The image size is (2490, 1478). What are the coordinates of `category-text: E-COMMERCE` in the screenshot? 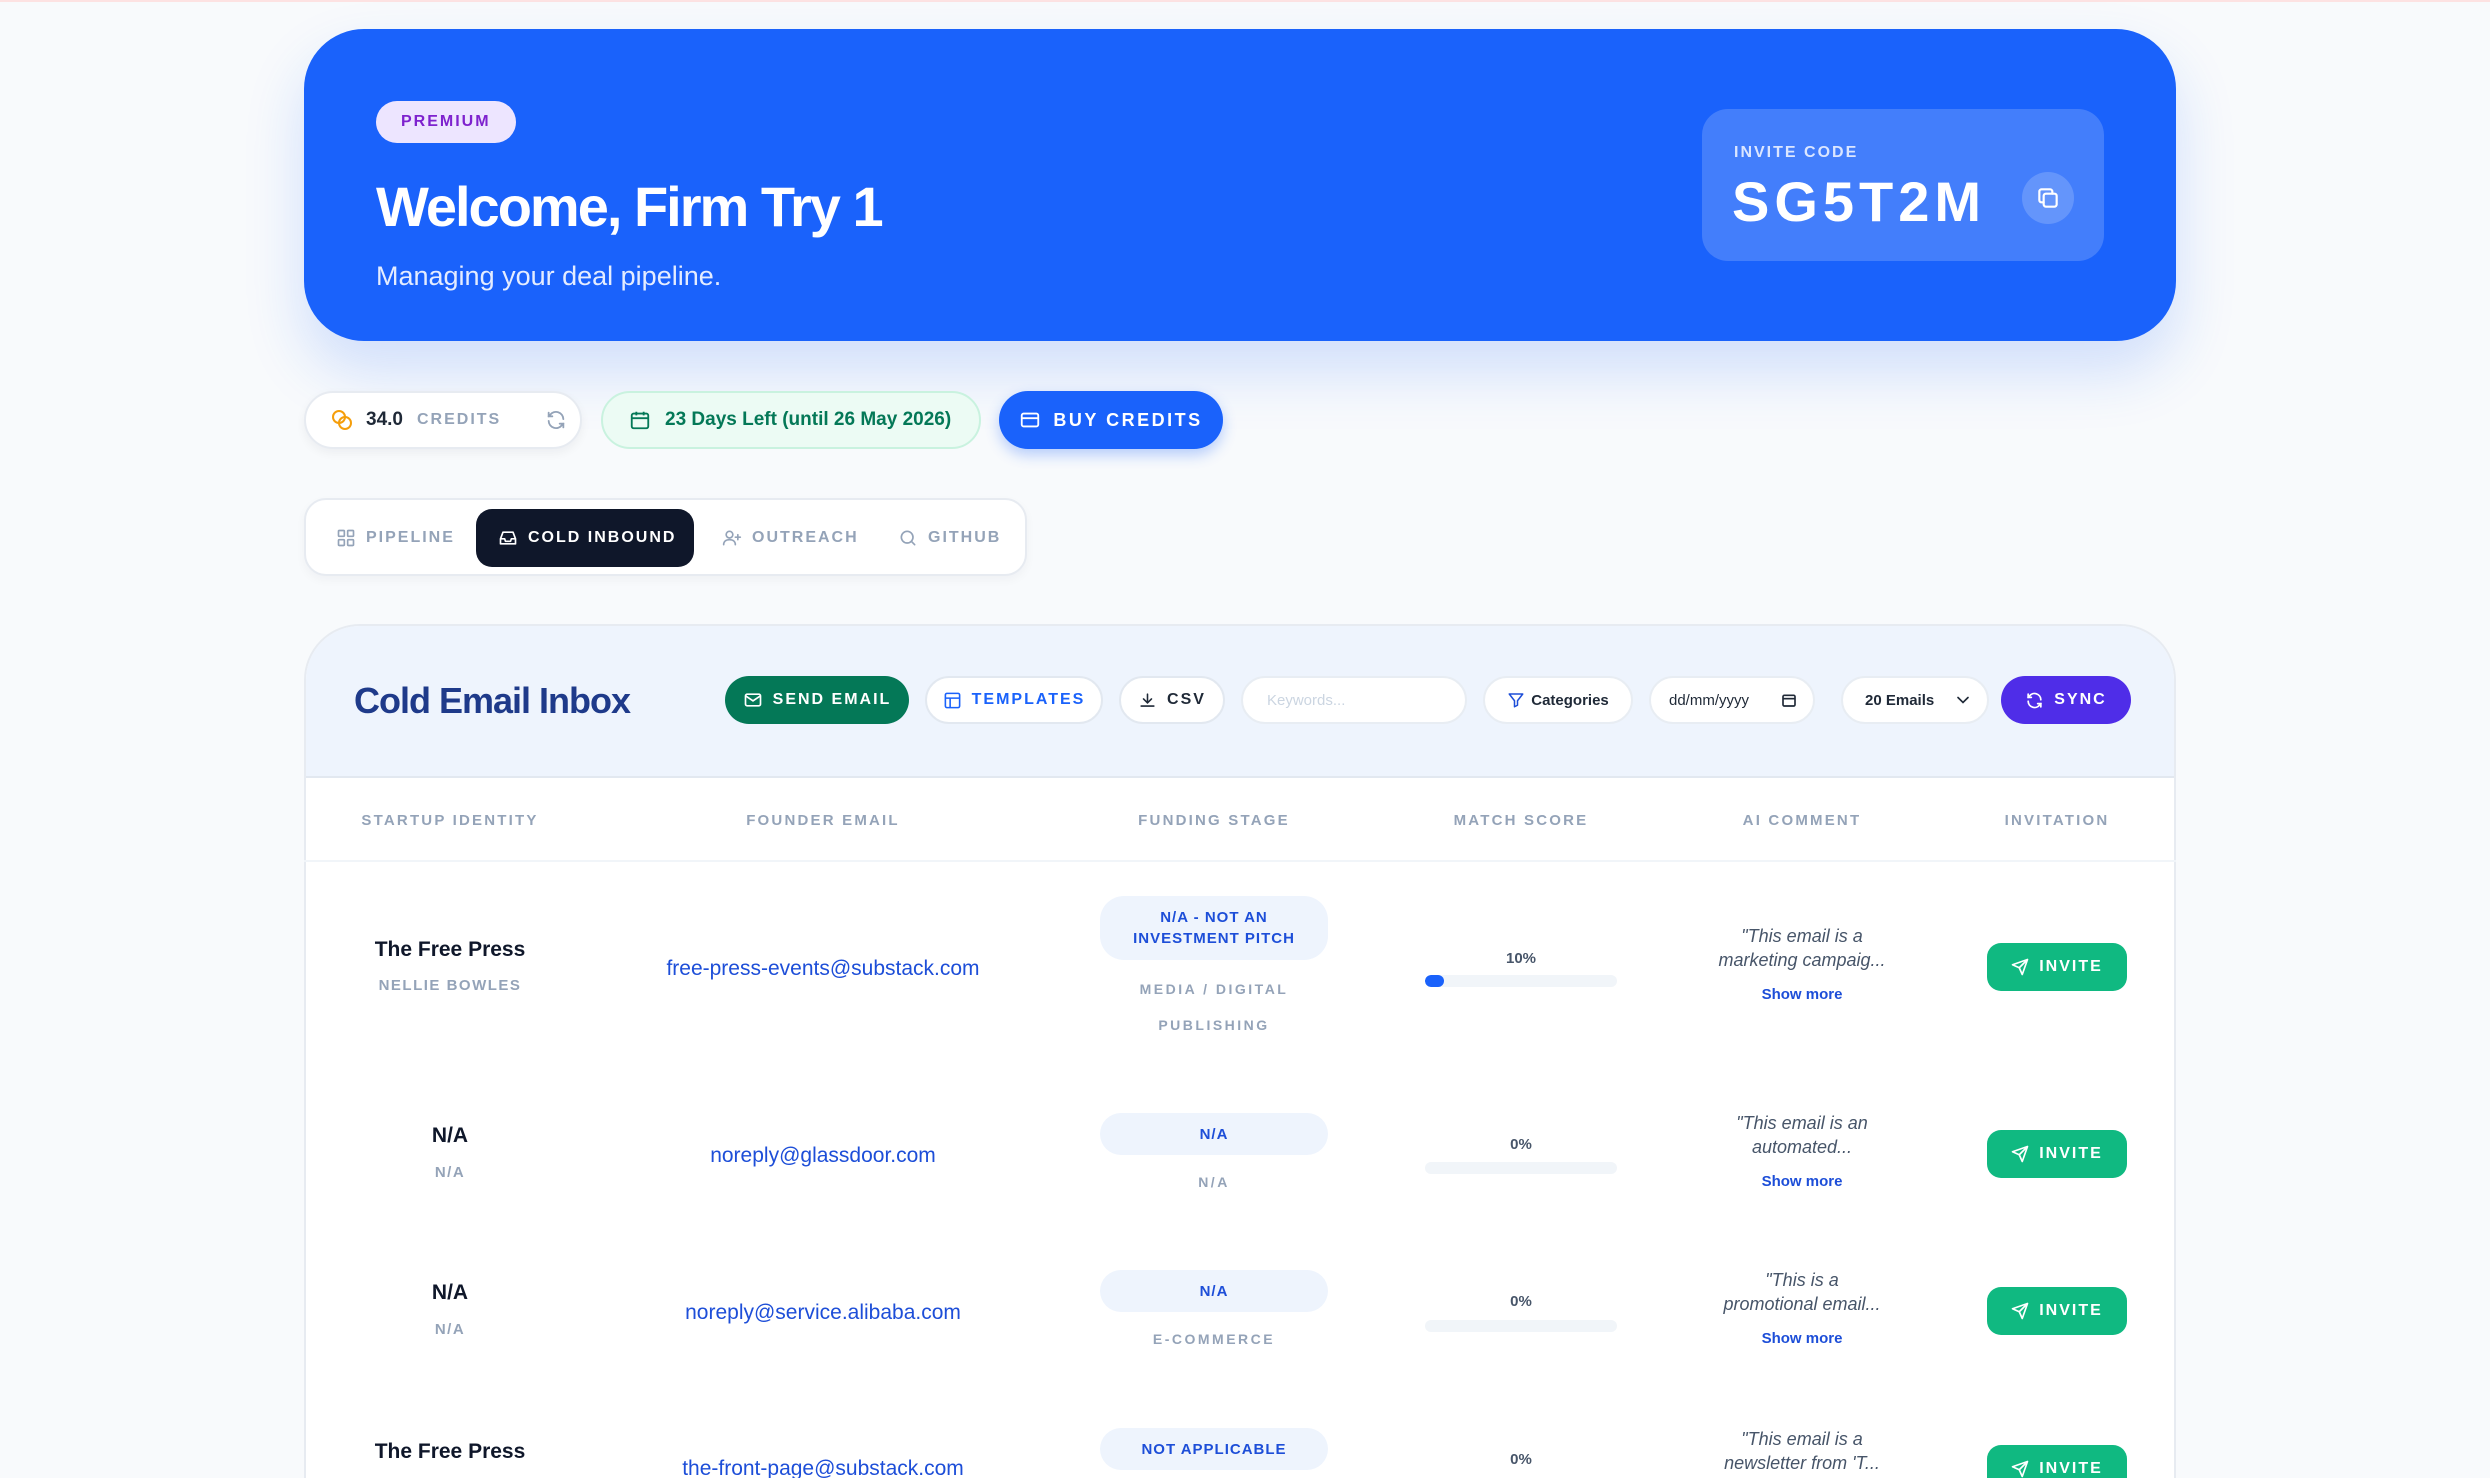 It's located at (1214, 1339).